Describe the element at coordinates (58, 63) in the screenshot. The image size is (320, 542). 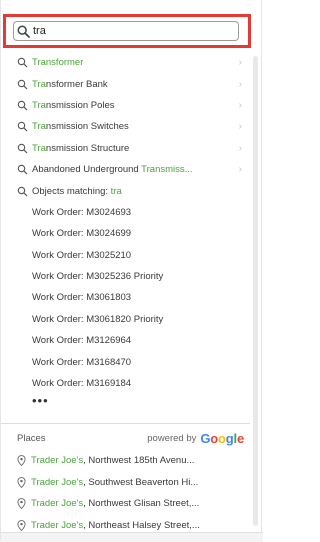
I see `suggestion-label: Transformer` at that location.